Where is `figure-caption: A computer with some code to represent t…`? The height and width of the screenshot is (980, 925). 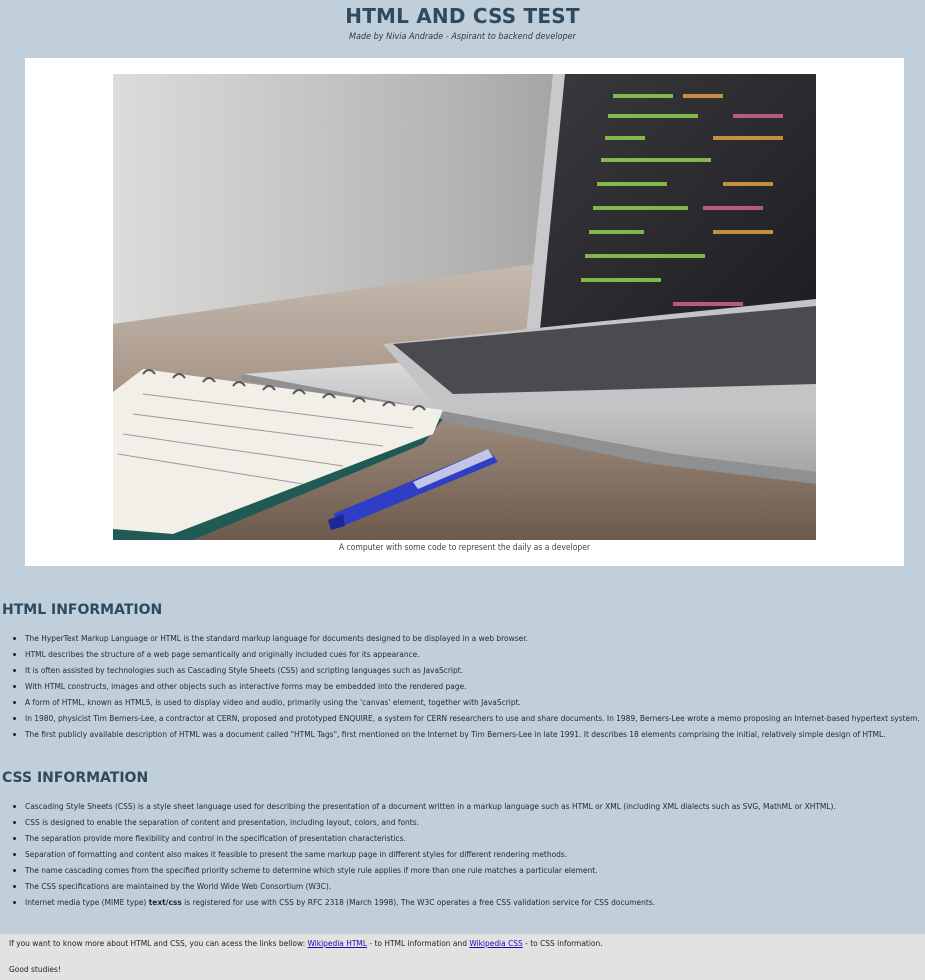
figure-caption: A computer with some code to represent t… is located at coordinates (464, 548).